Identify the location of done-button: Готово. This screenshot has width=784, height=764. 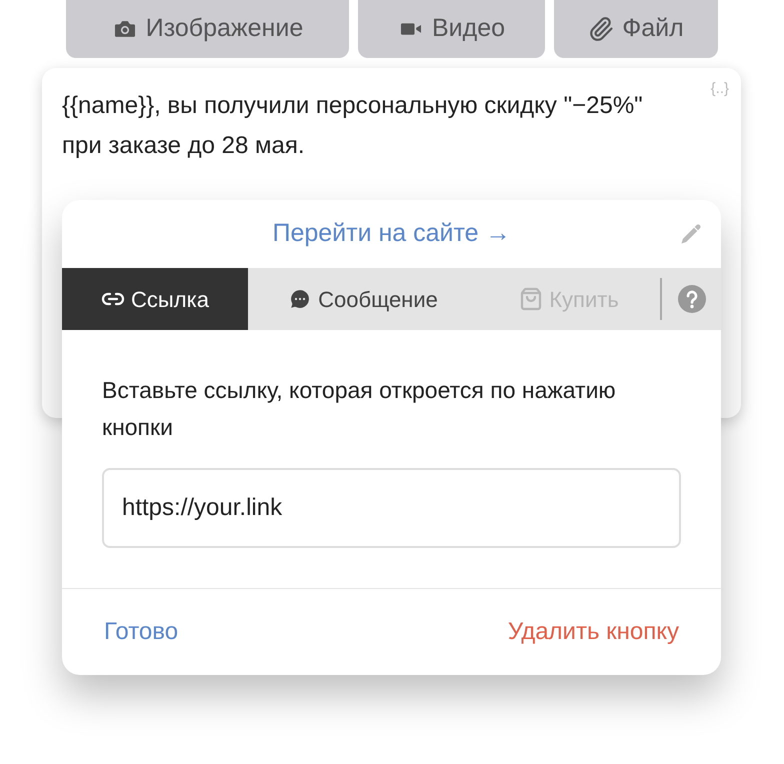
(141, 632).